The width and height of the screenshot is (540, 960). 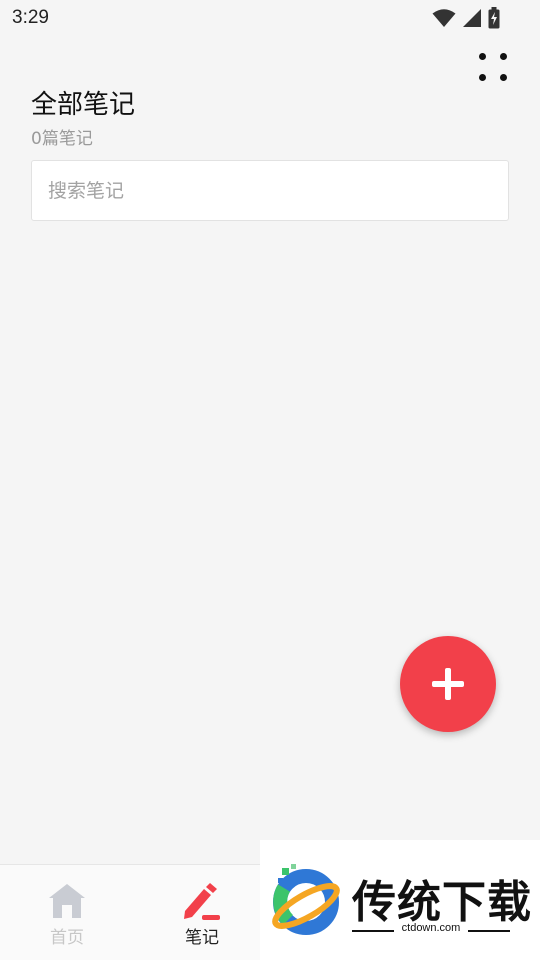 I want to click on watermark: 传统下载 ctdown.com, so click(x=400, y=900).